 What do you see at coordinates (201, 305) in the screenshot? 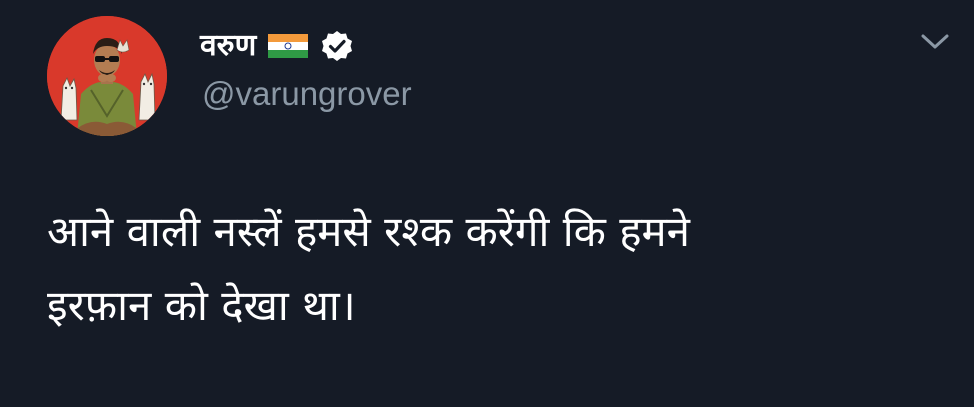
I see `tweet-text-line-2: इरफ़ान को देखा था।` at bounding box center [201, 305].